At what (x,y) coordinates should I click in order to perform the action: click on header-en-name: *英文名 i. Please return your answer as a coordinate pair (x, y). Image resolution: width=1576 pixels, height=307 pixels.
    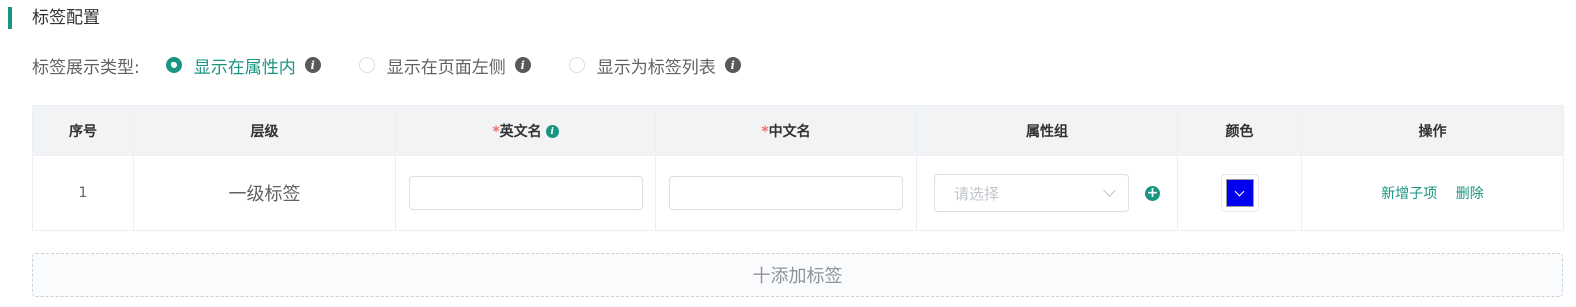
    Looking at the image, I should click on (525, 130).